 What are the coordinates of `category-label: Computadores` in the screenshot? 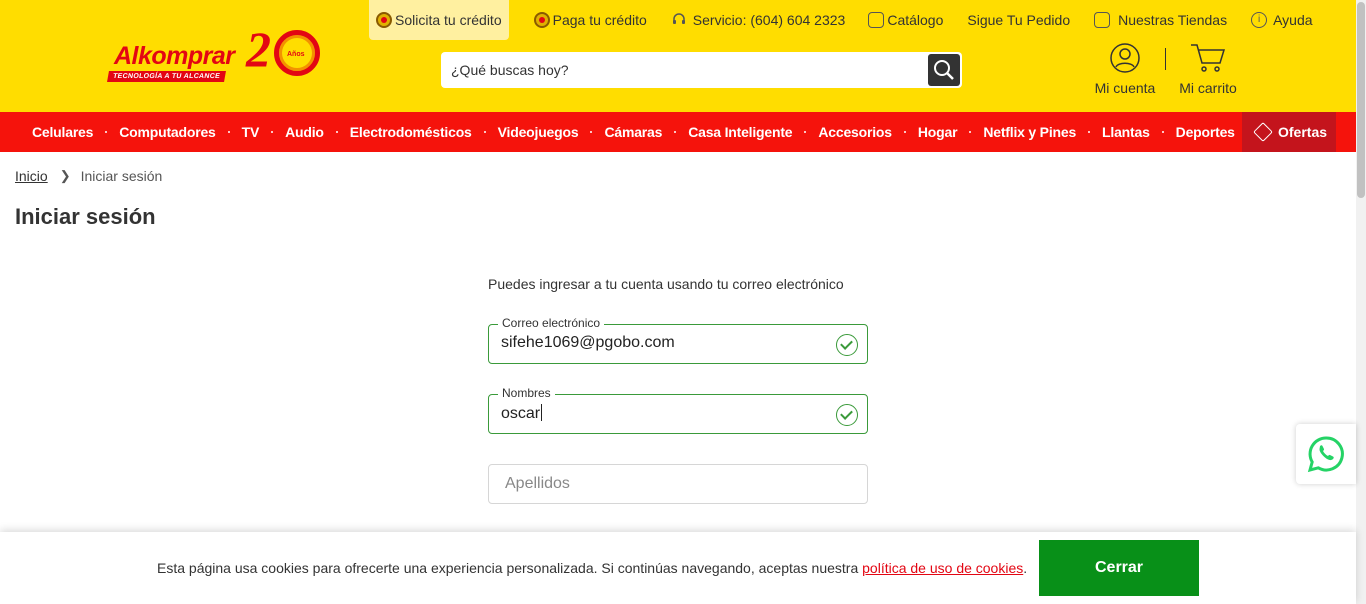 It's located at (167, 132).